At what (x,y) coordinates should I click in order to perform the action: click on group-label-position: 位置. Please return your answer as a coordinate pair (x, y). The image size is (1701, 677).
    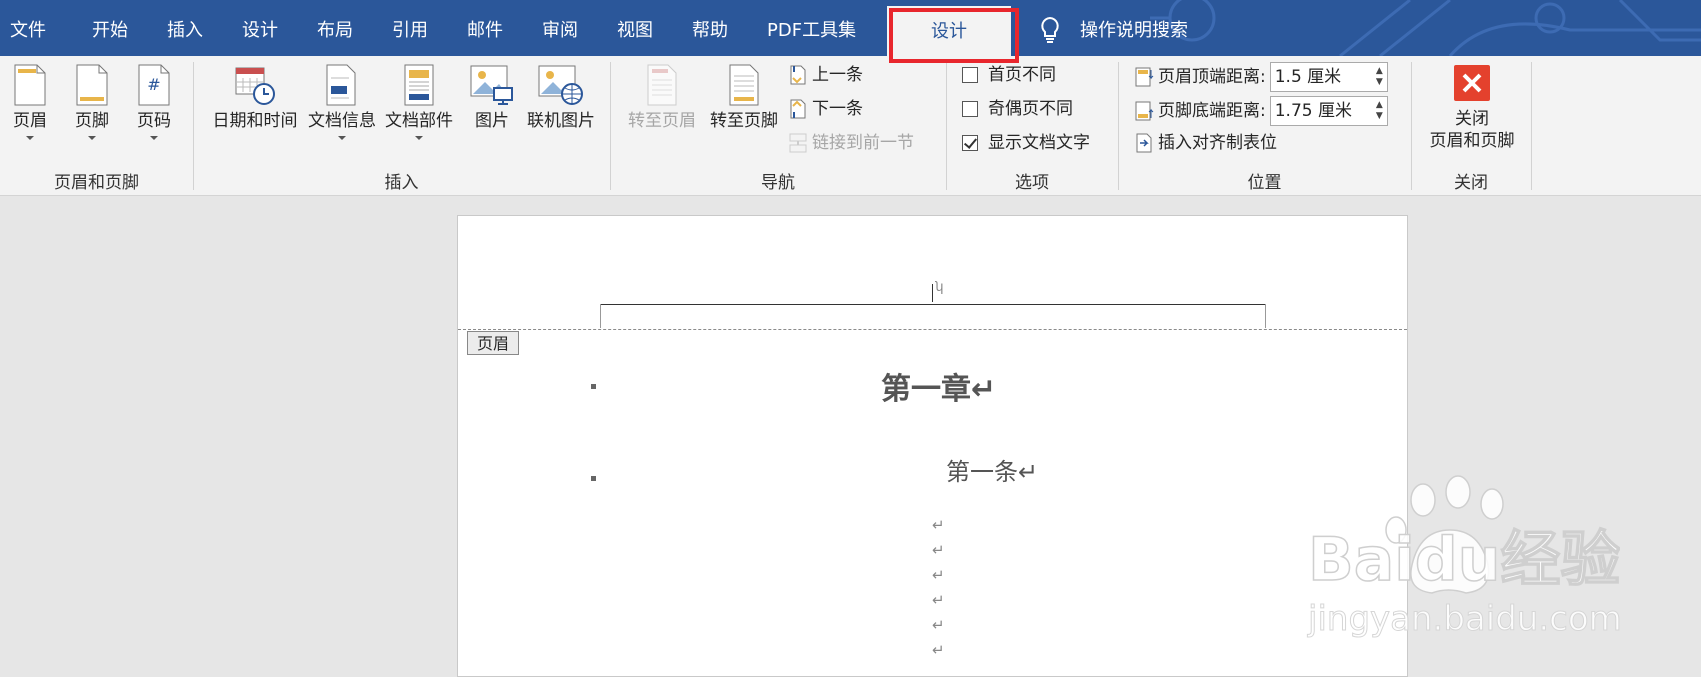
    Looking at the image, I should click on (1264, 183).